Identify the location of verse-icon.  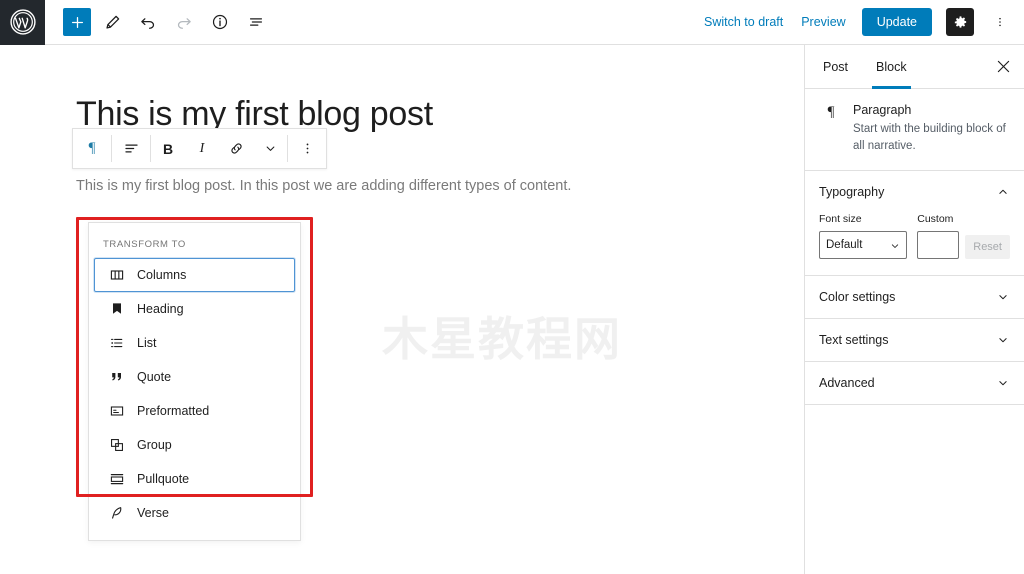
(117, 513).